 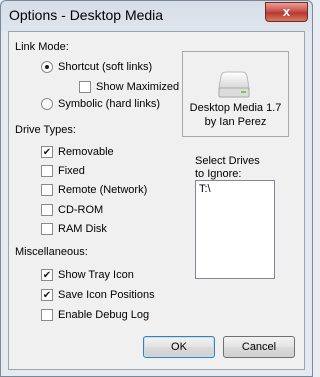 I want to click on enable-debug-log-label: Enable Debug Log, so click(x=103, y=315).